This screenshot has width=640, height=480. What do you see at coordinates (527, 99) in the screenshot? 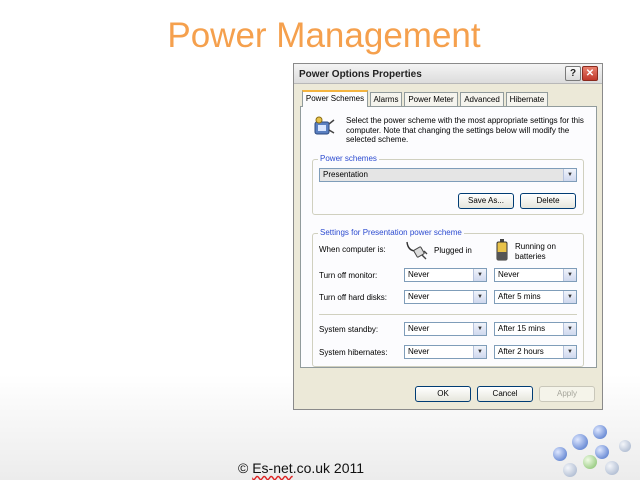
I see `tab-hibernate: Hibernate` at bounding box center [527, 99].